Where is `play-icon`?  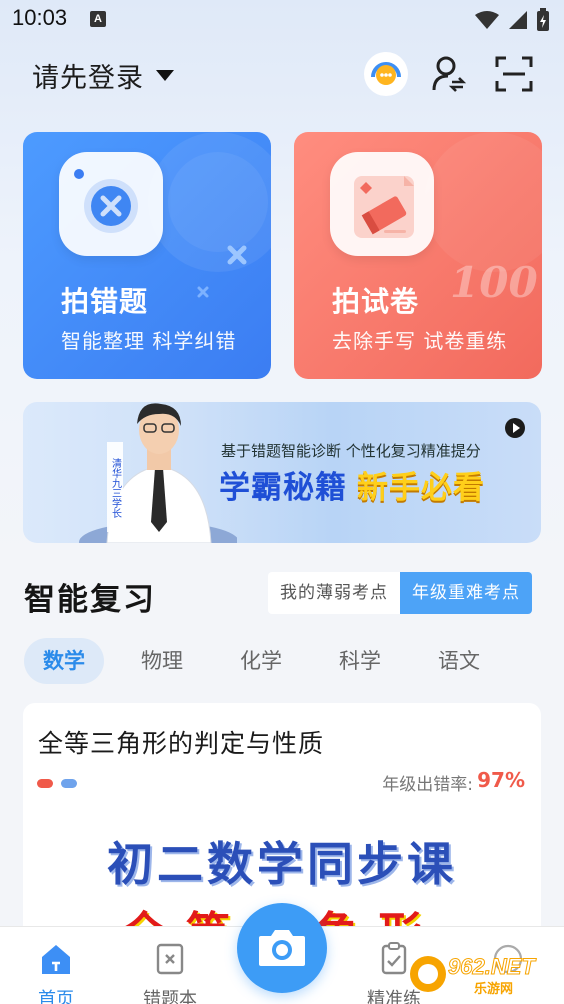 play-icon is located at coordinates (515, 428).